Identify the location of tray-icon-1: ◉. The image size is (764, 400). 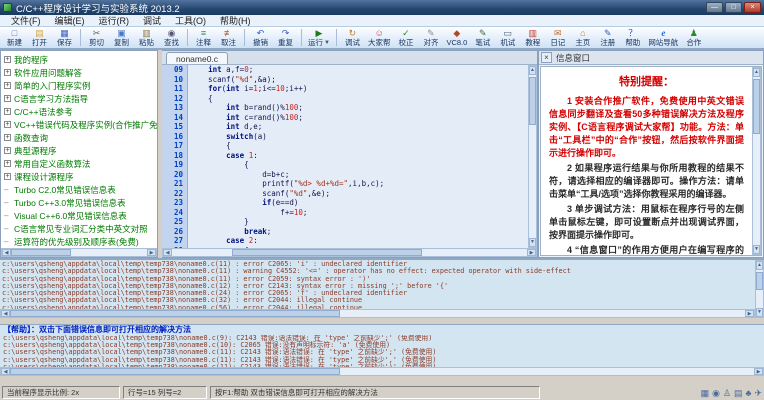
(716, 393).